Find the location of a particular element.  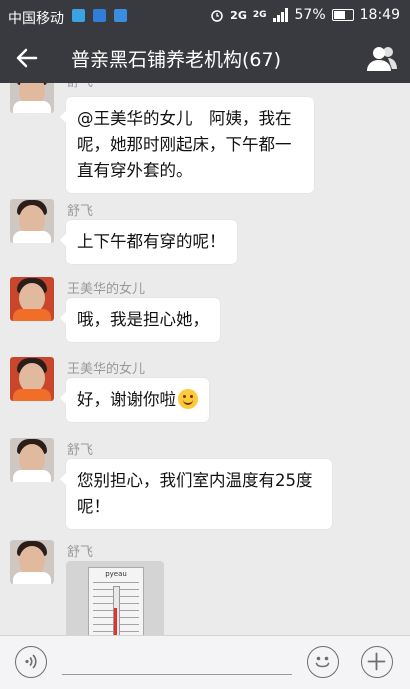

app-notification-icon is located at coordinates (120, 15).